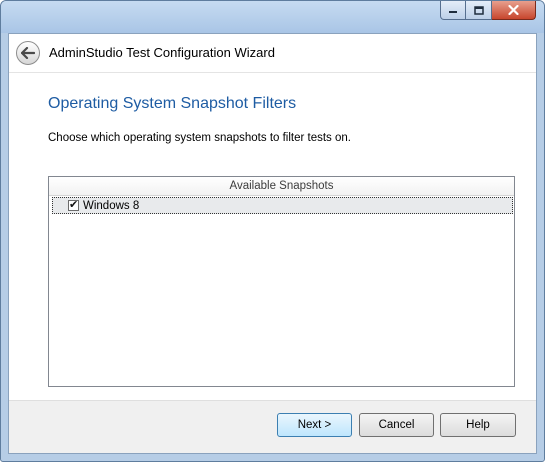 Image resolution: width=545 pixels, height=462 pixels. I want to click on column-header-available-snapshots: Available Snapshots, so click(281, 186).